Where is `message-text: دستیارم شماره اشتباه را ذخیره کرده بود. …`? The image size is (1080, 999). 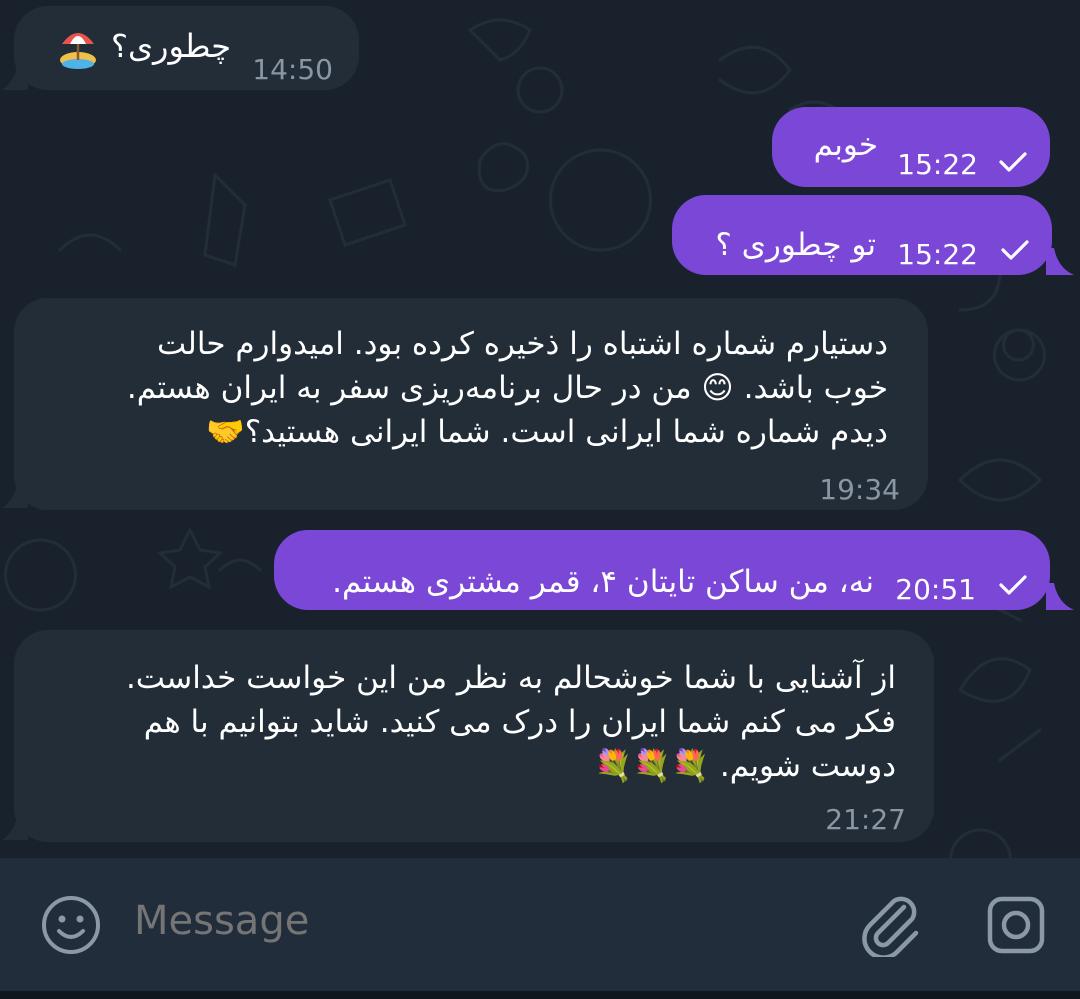 message-text: دستیارم شماره اشتباه را ذخیره کرده بود. … is located at coordinates (507, 388).